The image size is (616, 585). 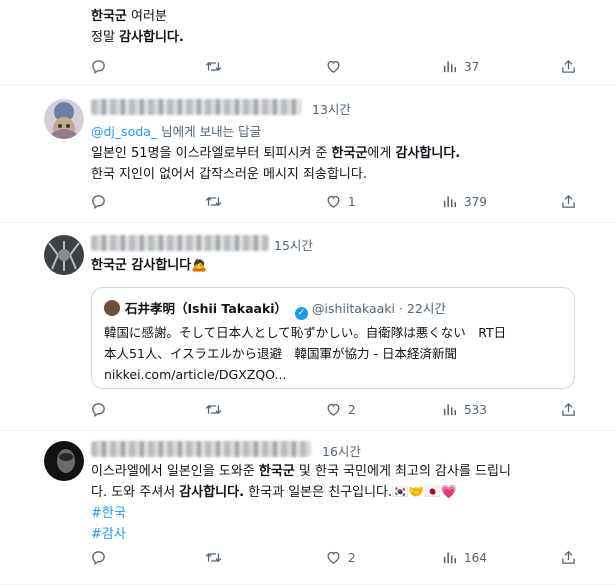 What do you see at coordinates (211, 153) in the screenshot?
I see `text-span: 일본인 51명을 이스라엘로부터 퇴피시켜 준` at bounding box center [211, 153].